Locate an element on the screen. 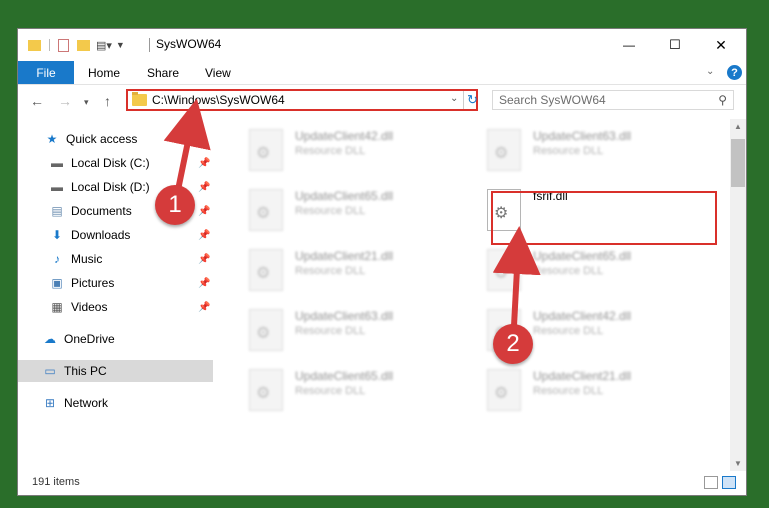 The height and width of the screenshot is (508, 769). step-1-badge: 1 is located at coordinates (175, 205).